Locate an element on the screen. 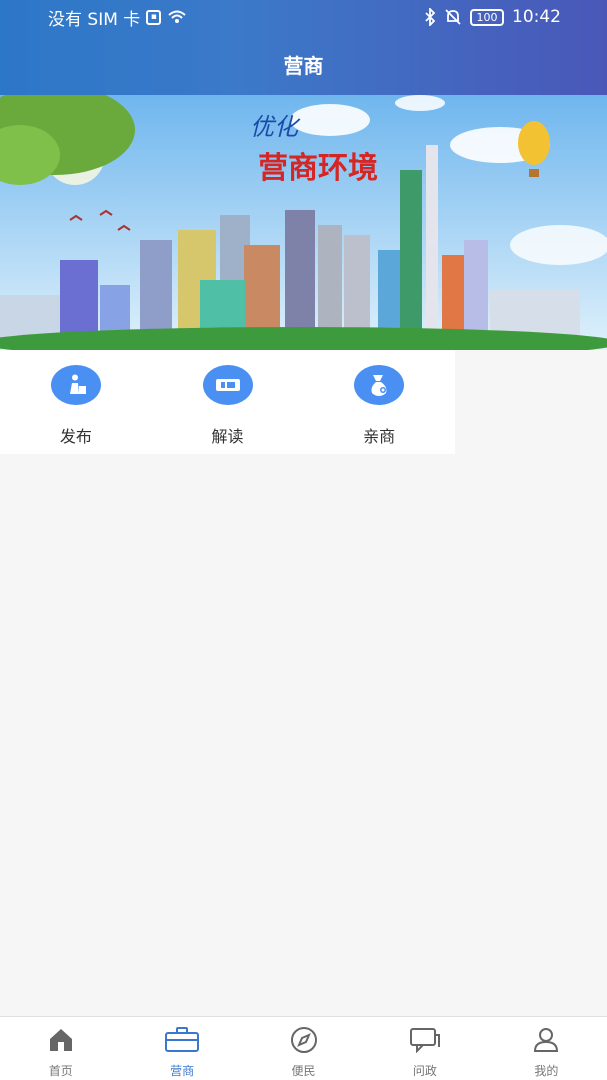 This screenshot has height=1080, width=607. publish-icon is located at coordinates (75, 385).